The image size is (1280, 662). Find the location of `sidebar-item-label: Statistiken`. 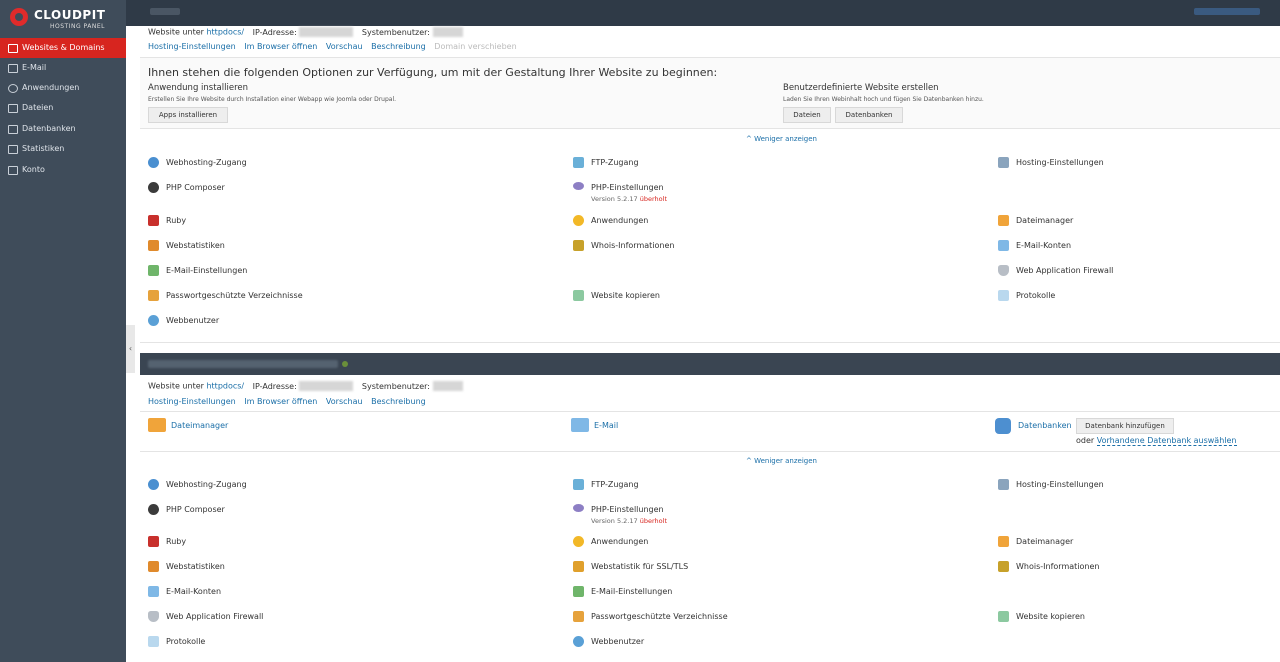

sidebar-item-label: Statistiken is located at coordinates (43, 148).